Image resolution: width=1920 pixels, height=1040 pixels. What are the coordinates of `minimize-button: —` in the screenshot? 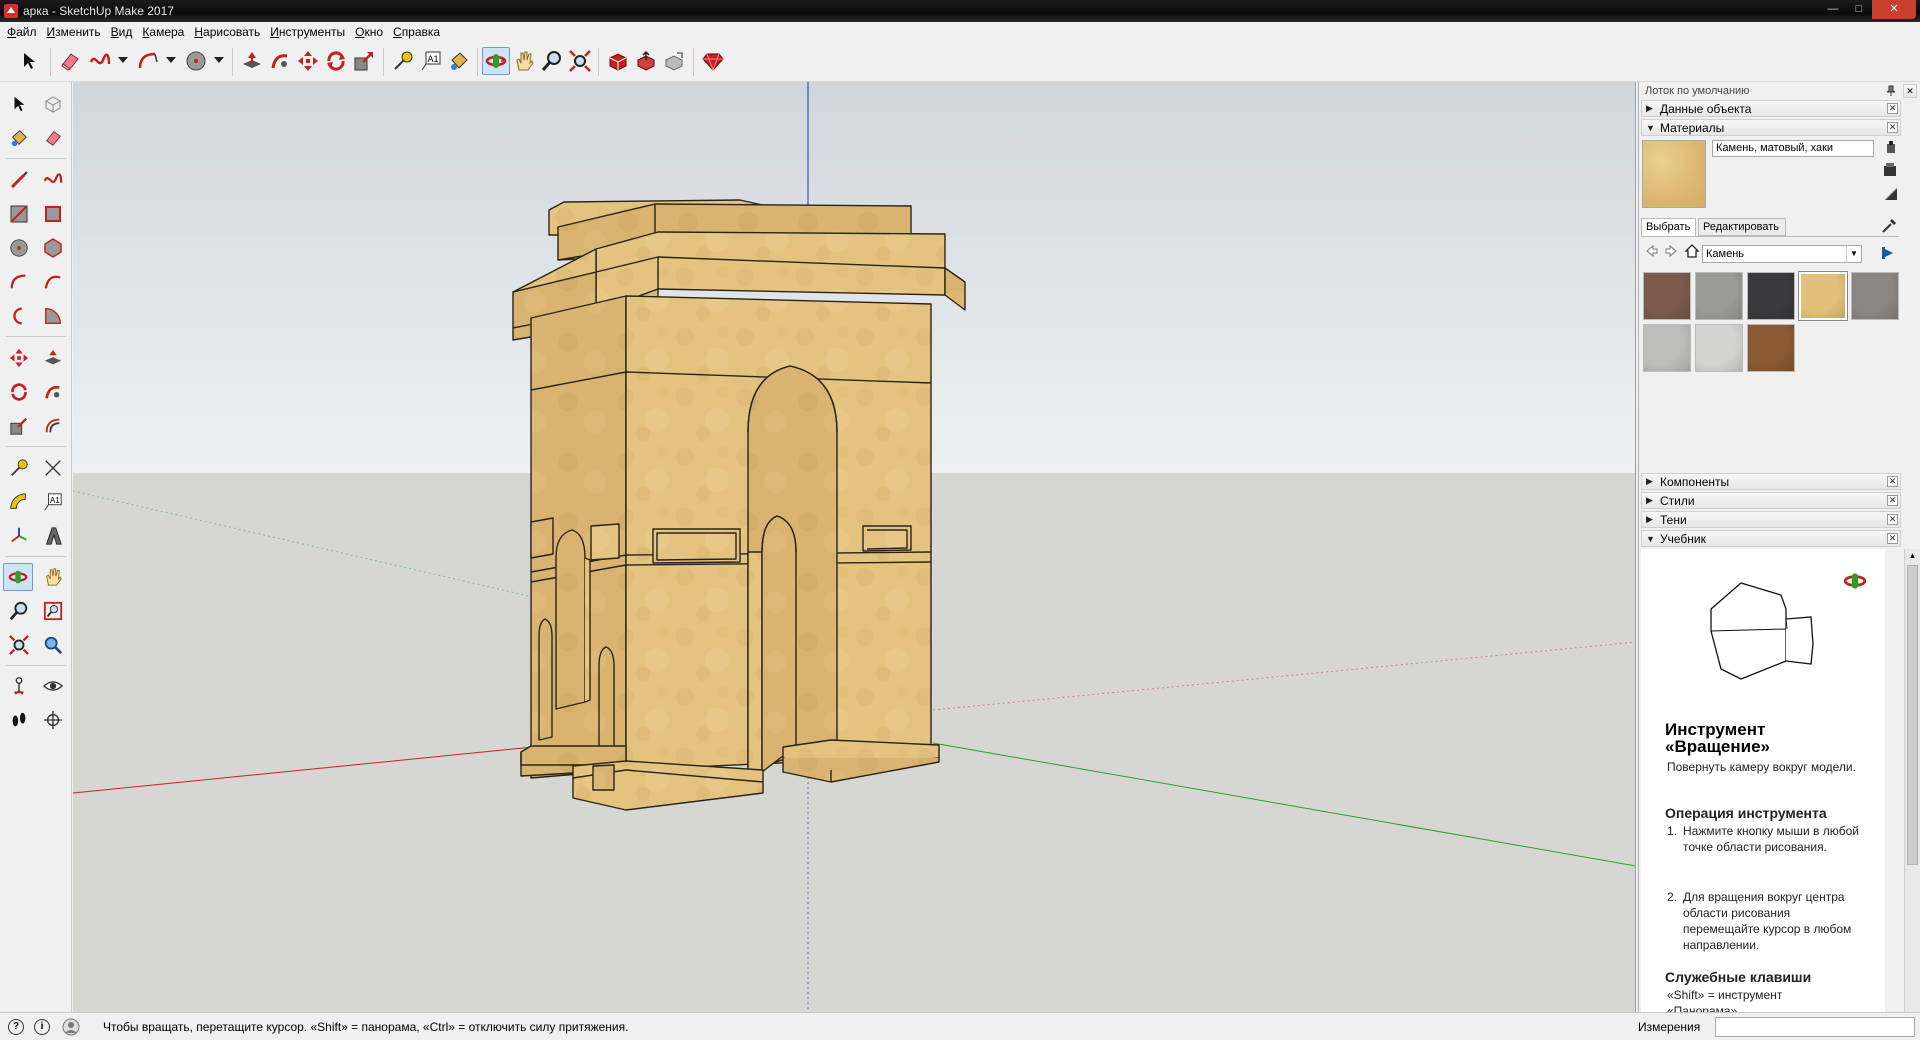 It's located at (1833, 9).